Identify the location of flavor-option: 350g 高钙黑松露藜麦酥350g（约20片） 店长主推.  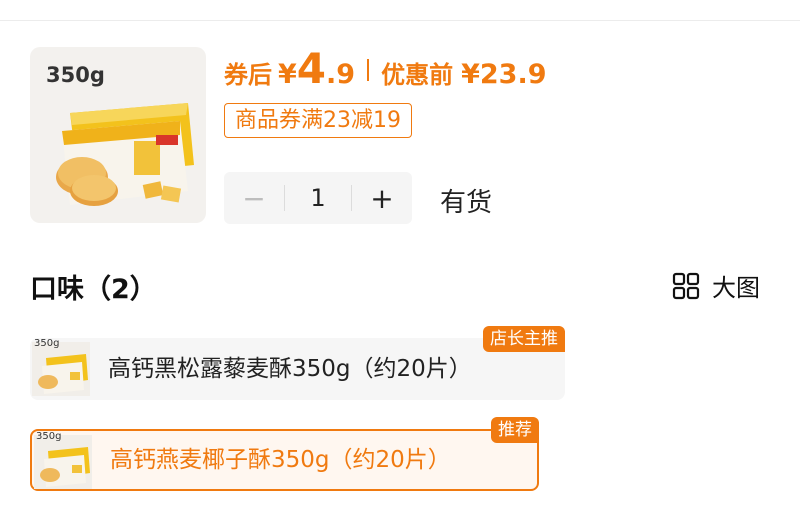
(297, 363).